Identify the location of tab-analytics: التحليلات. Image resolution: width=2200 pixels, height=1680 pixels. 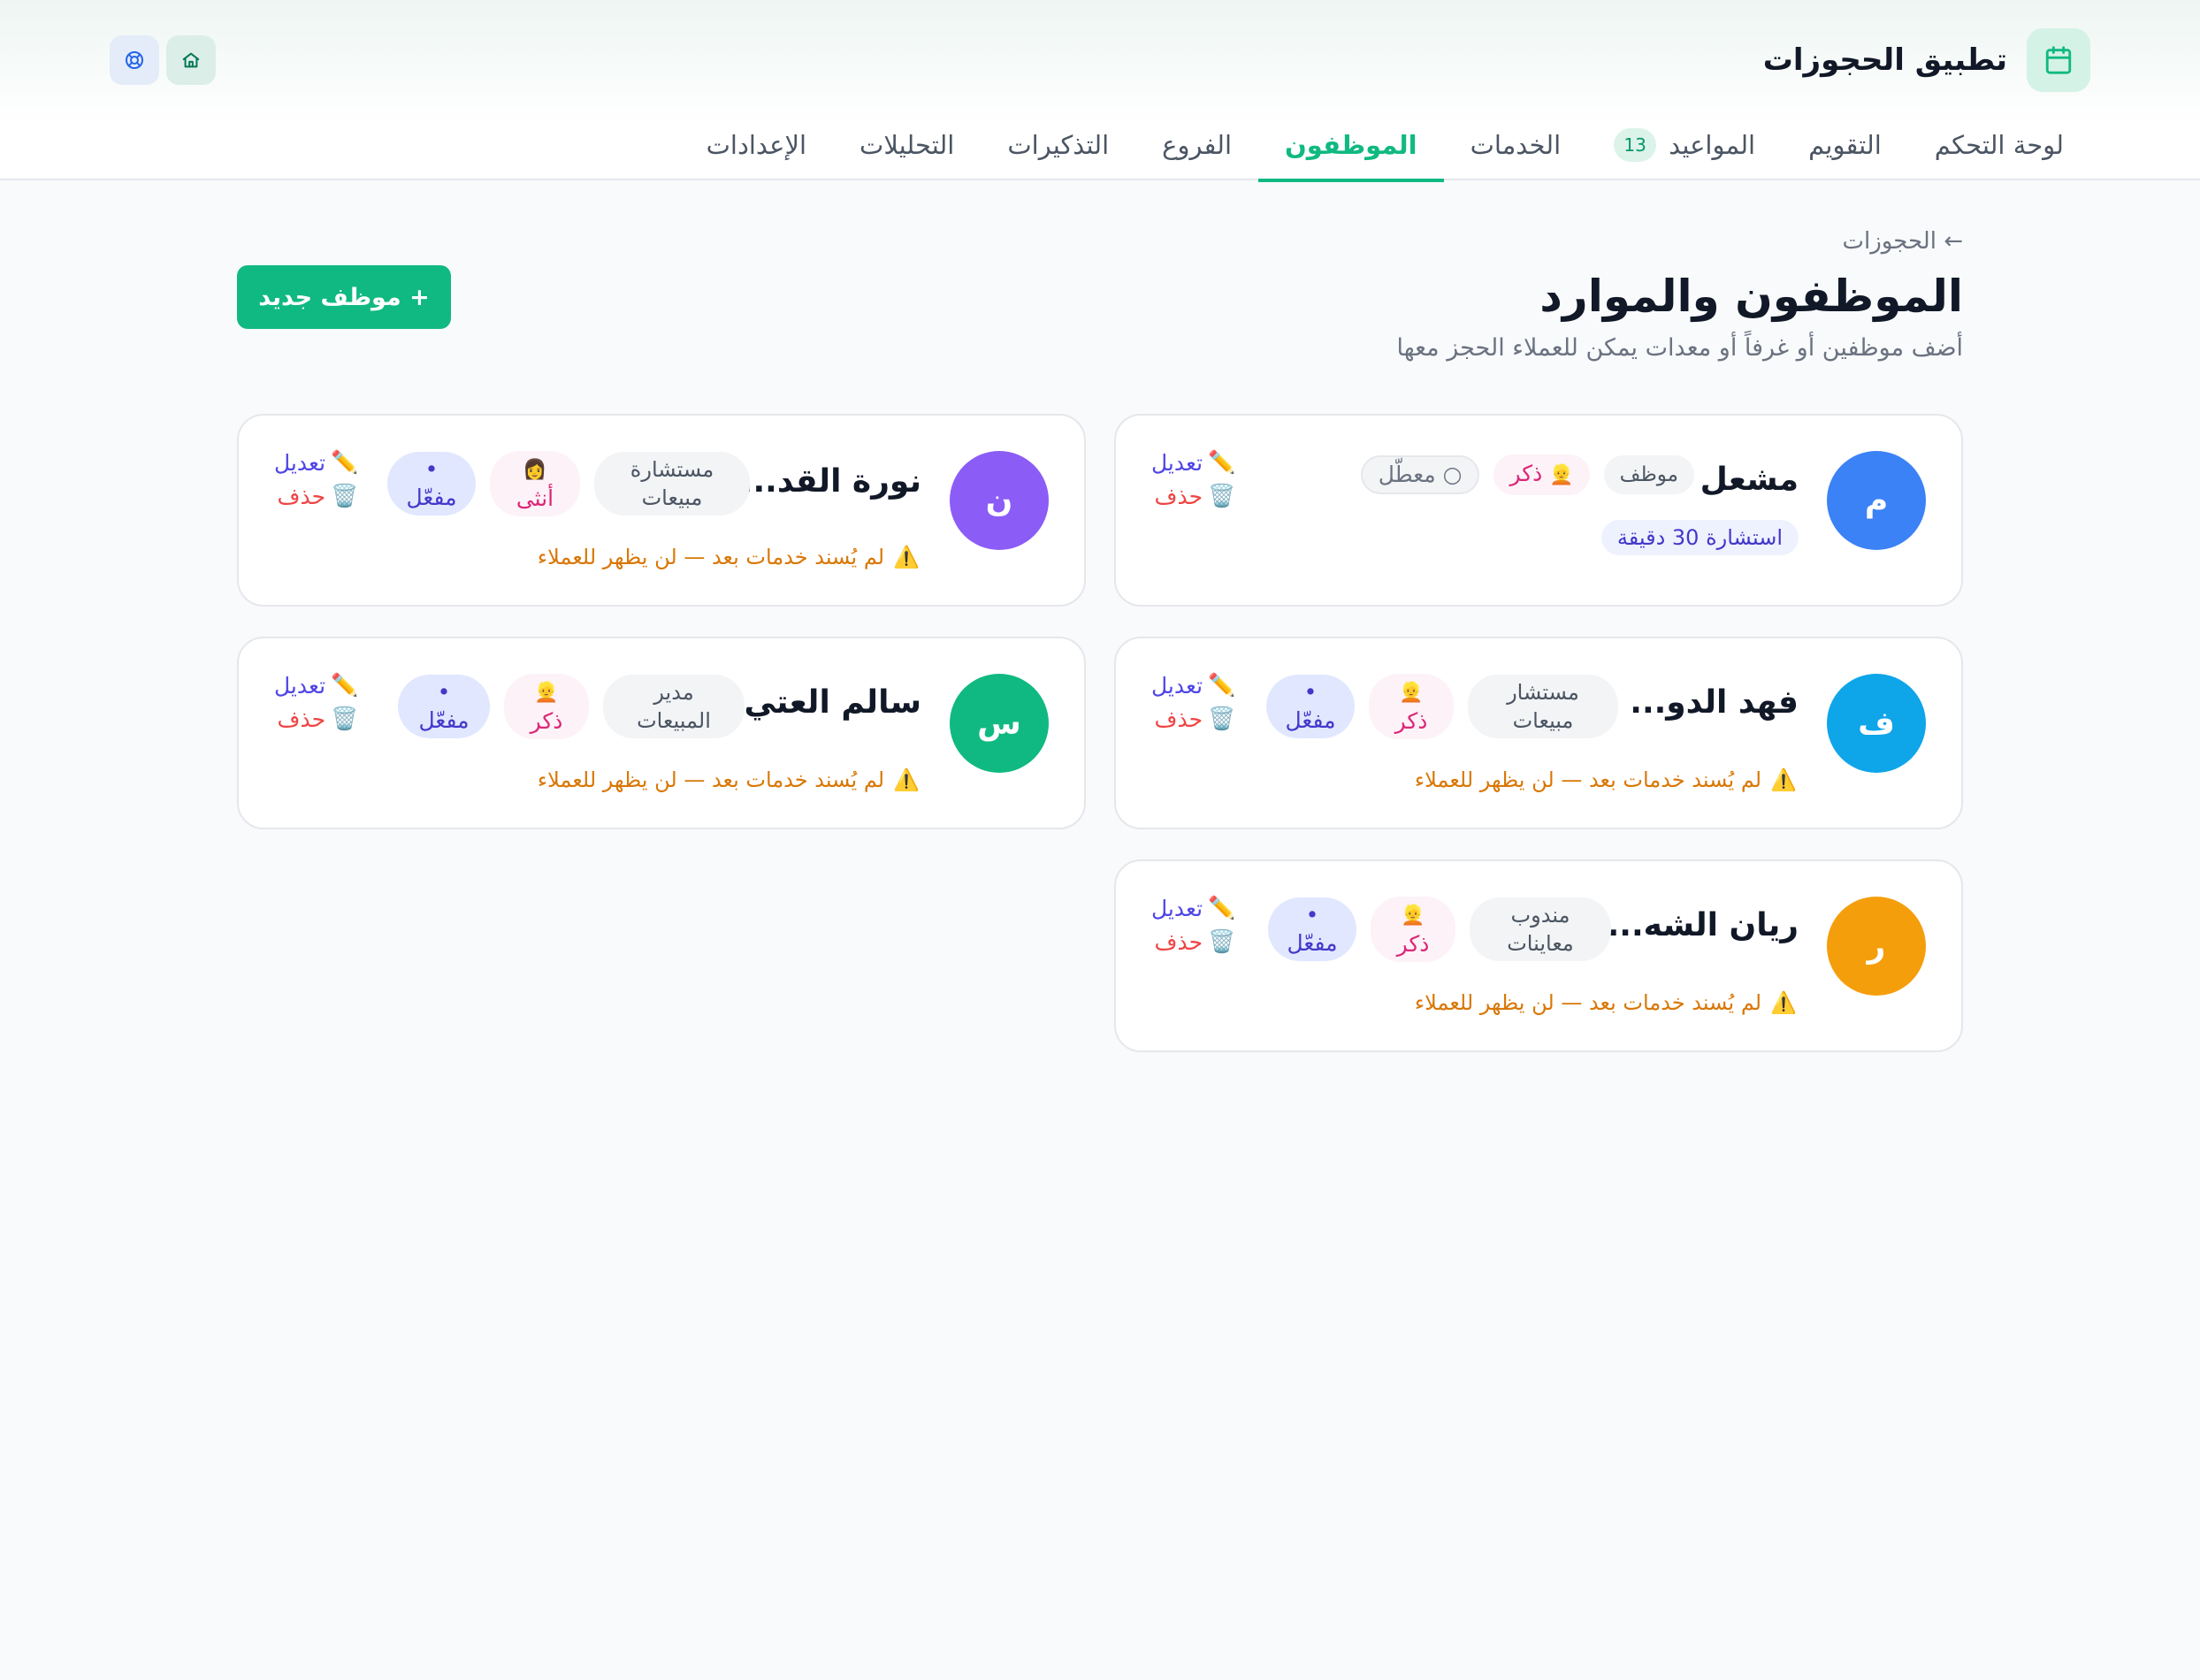
(907, 145).